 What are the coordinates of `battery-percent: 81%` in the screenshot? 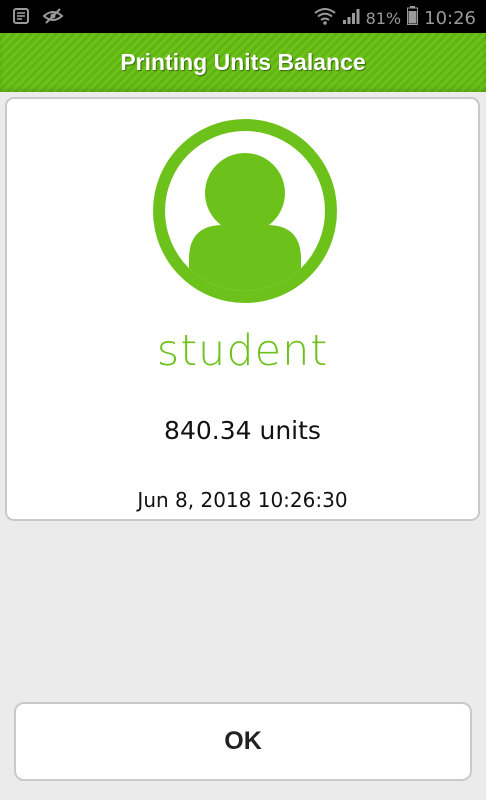 It's located at (383, 18).